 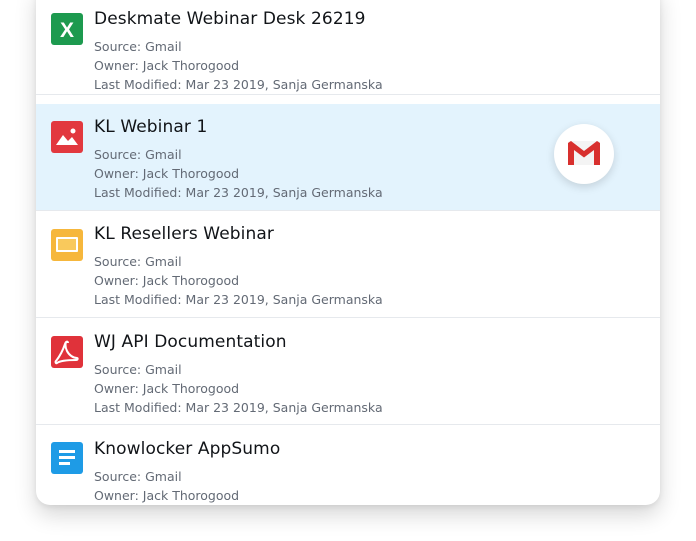 I want to click on slides-icon, so click(x=67, y=245).